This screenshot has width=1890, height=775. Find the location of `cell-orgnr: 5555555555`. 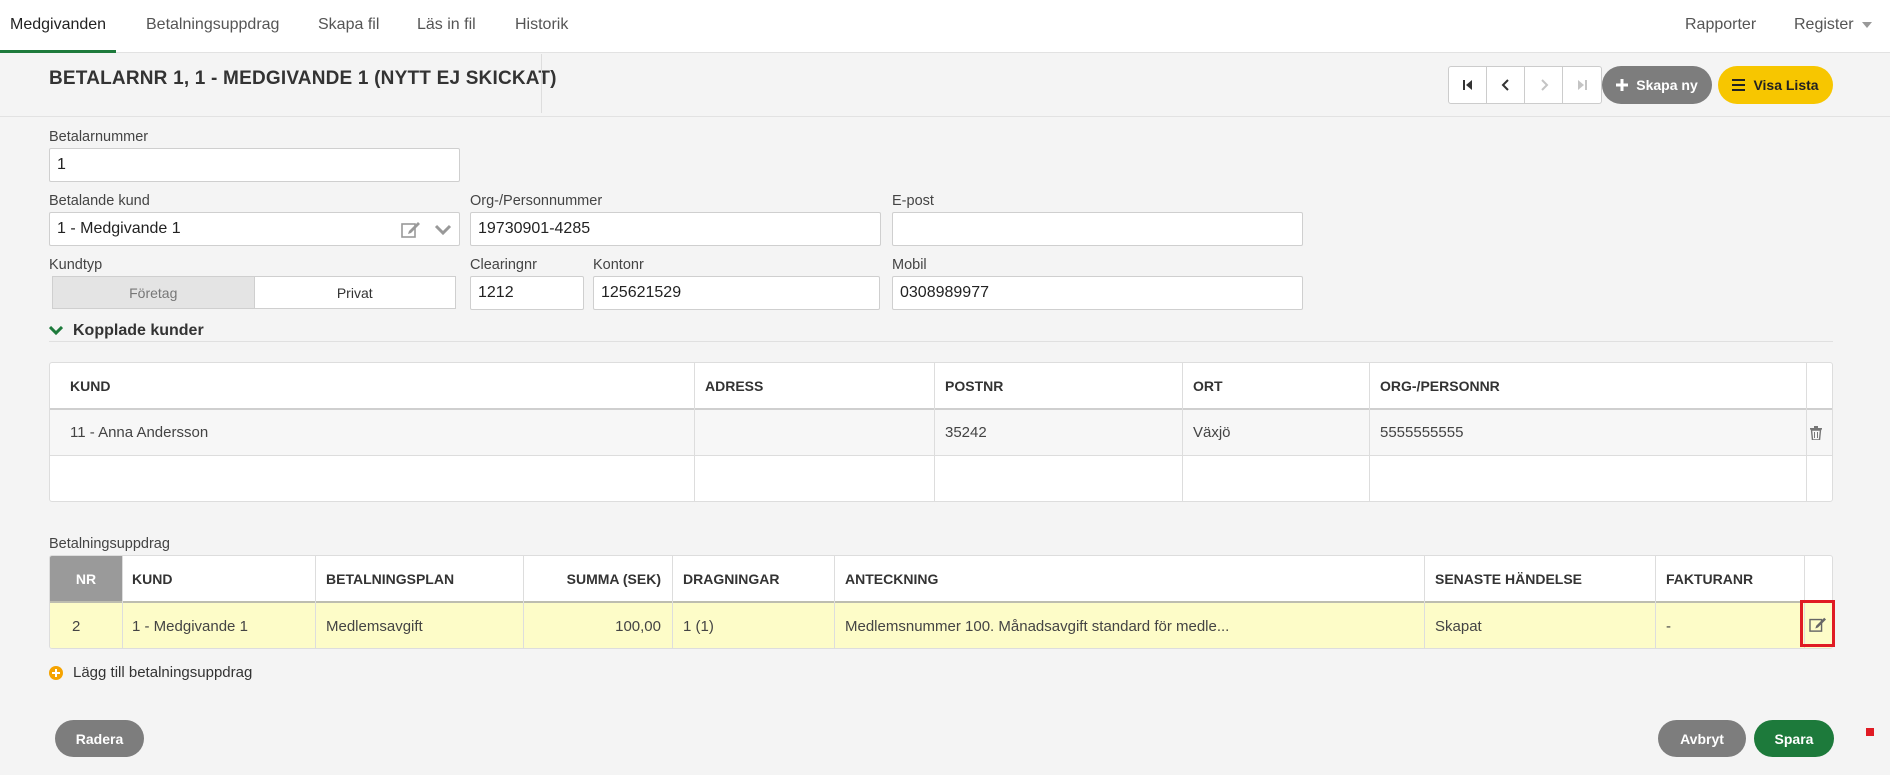

cell-orgnr: 5555555555 is located at coordinates (1422, 432).